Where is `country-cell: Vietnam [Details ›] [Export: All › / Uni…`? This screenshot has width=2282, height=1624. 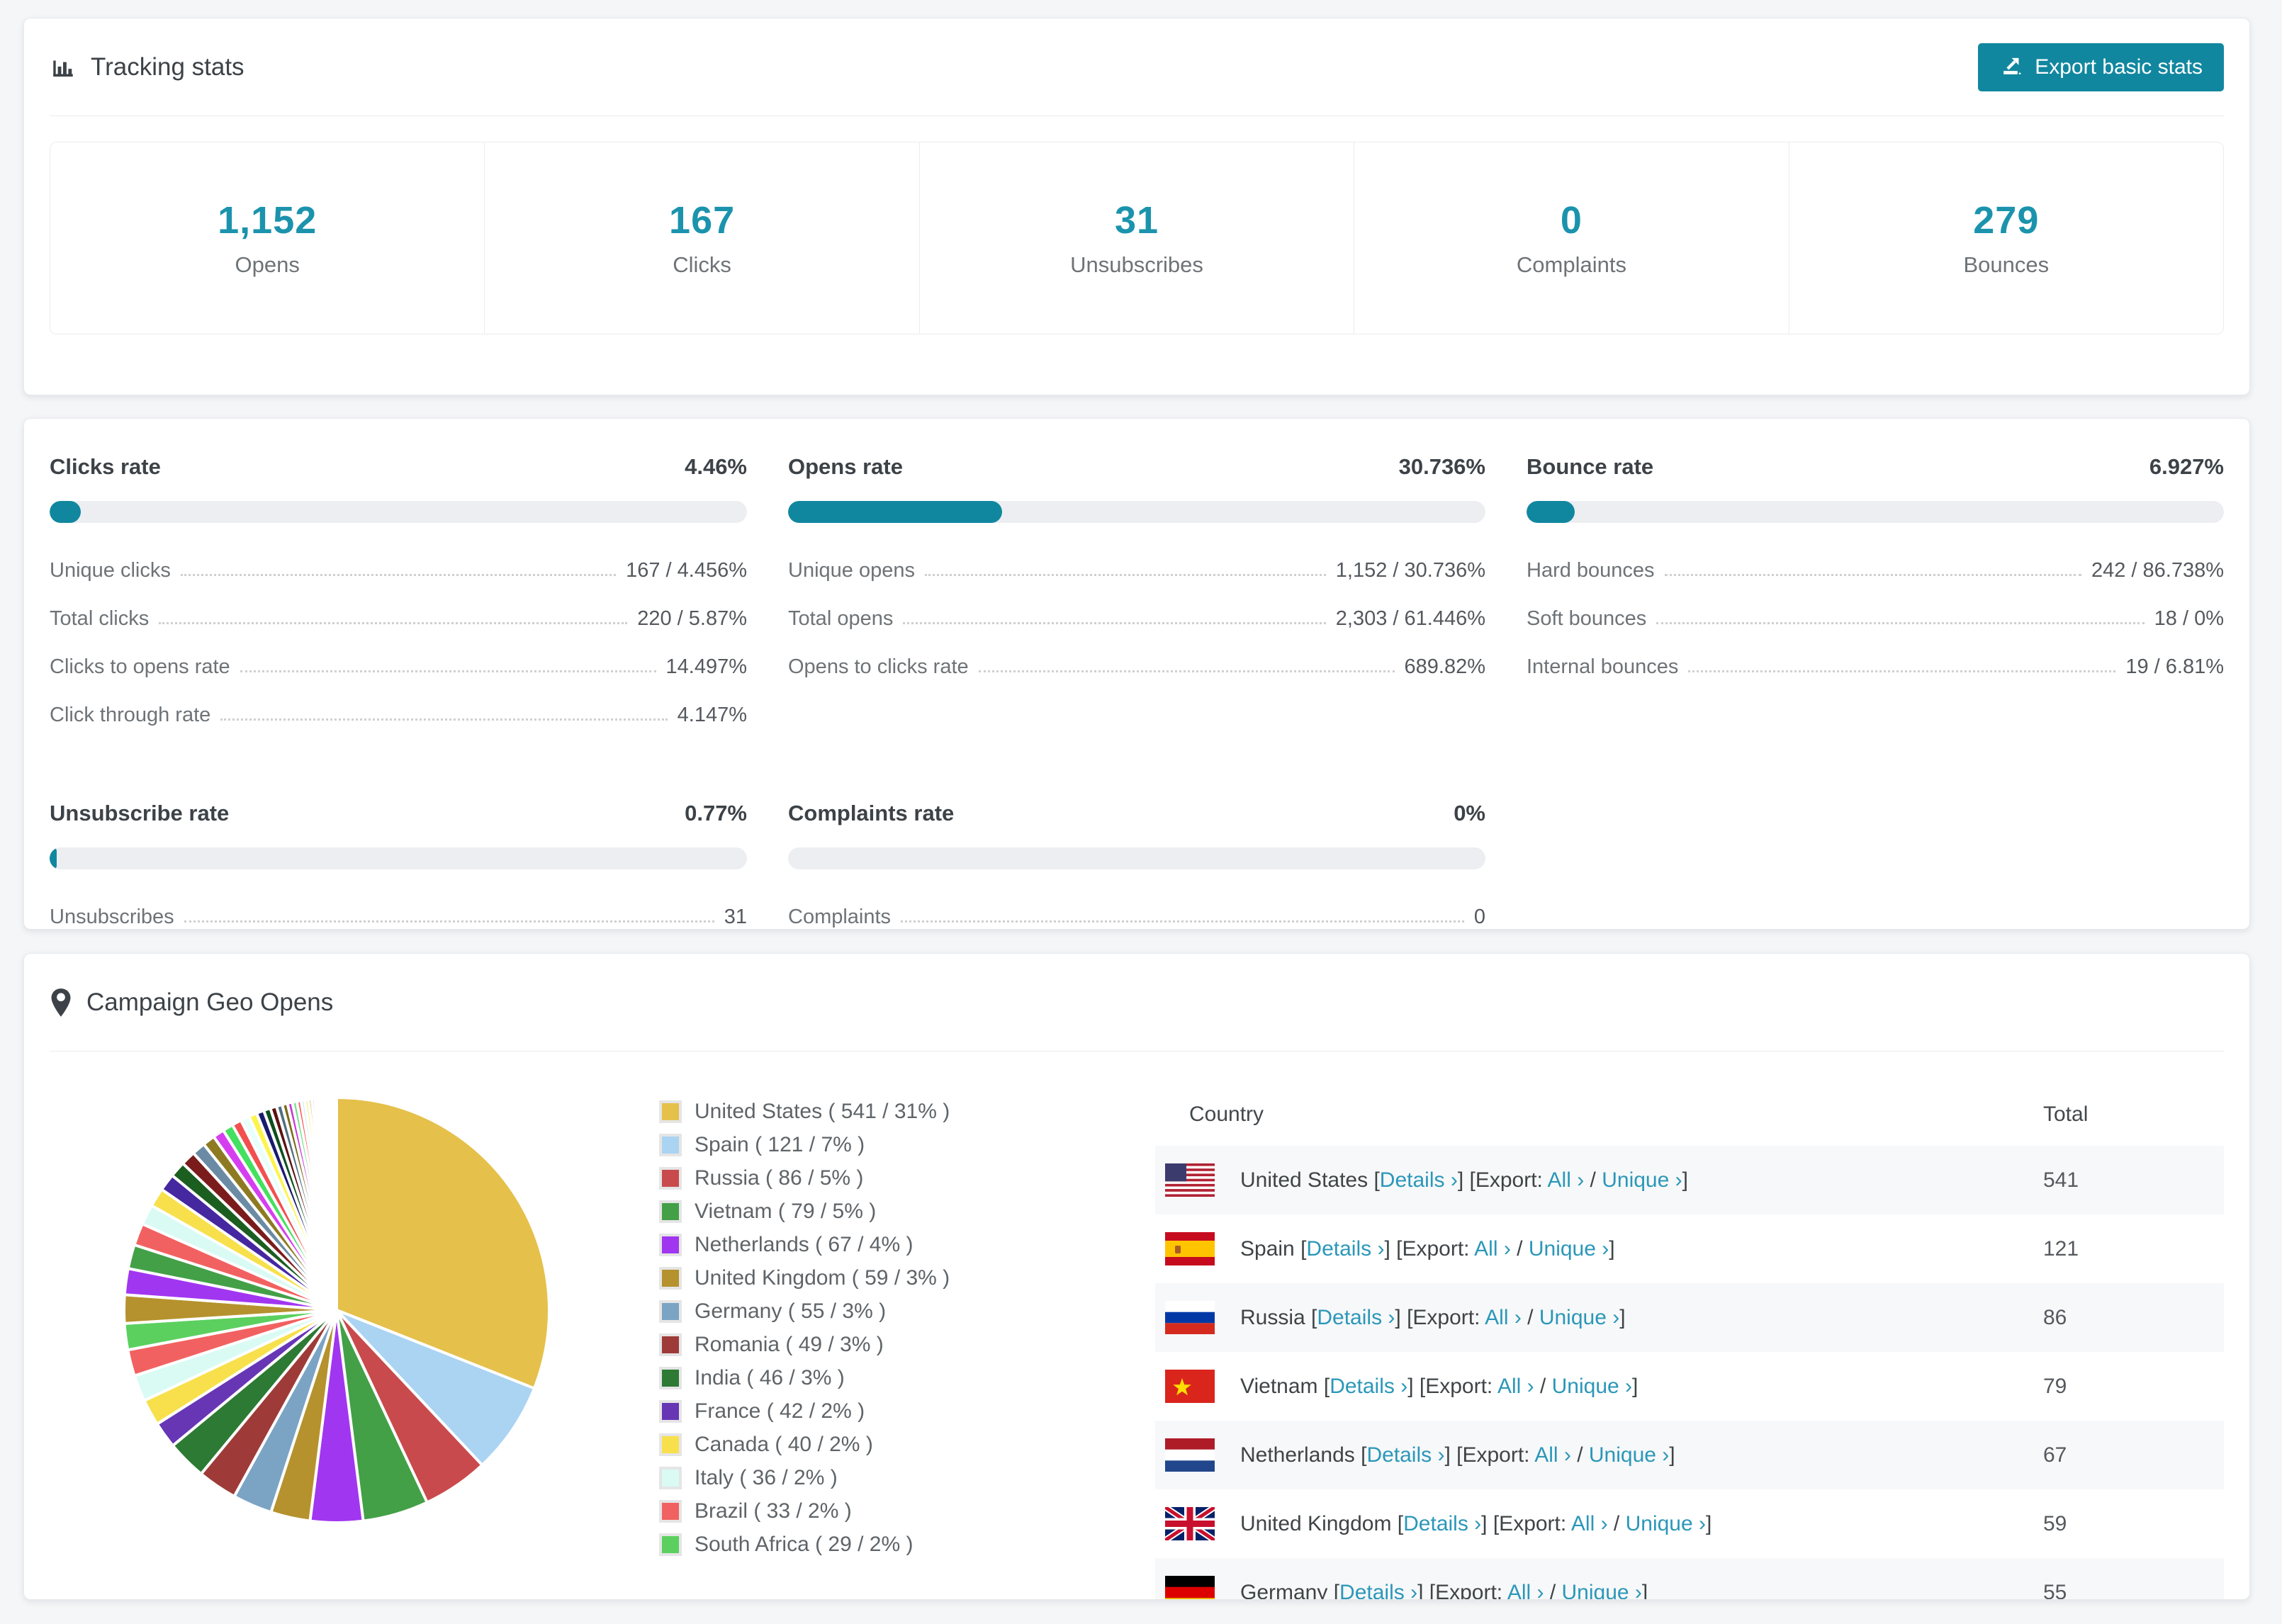
country-cell: Vietnam [Details ›] [Export: All › / Uni… is located at coordinates (1439, 1387).